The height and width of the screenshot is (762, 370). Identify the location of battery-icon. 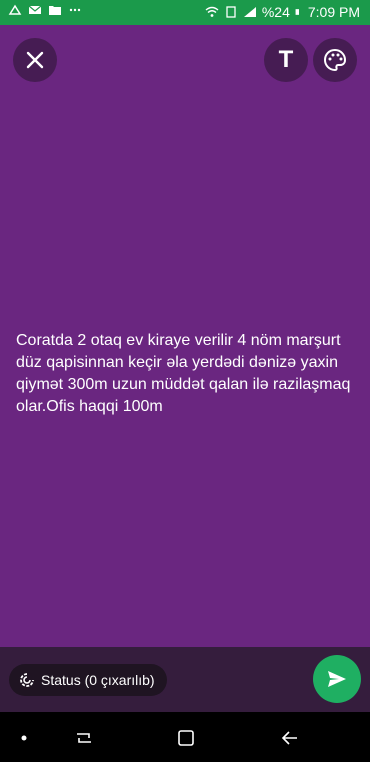
(297, 12).